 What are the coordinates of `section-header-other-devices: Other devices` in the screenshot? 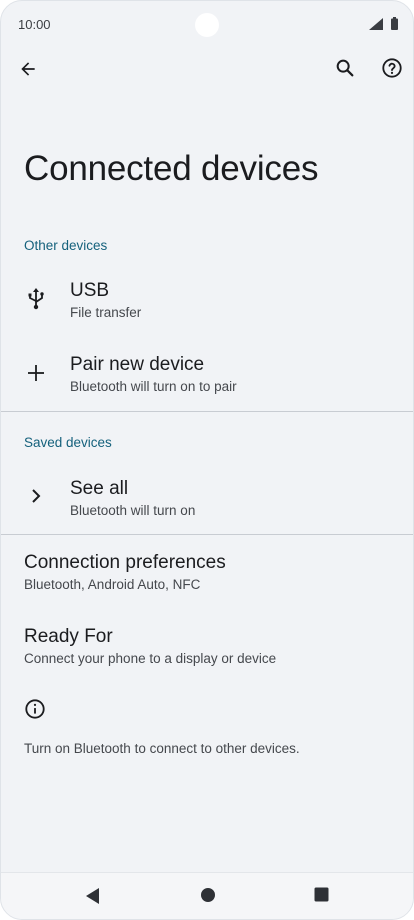 It's located at (66, 245).